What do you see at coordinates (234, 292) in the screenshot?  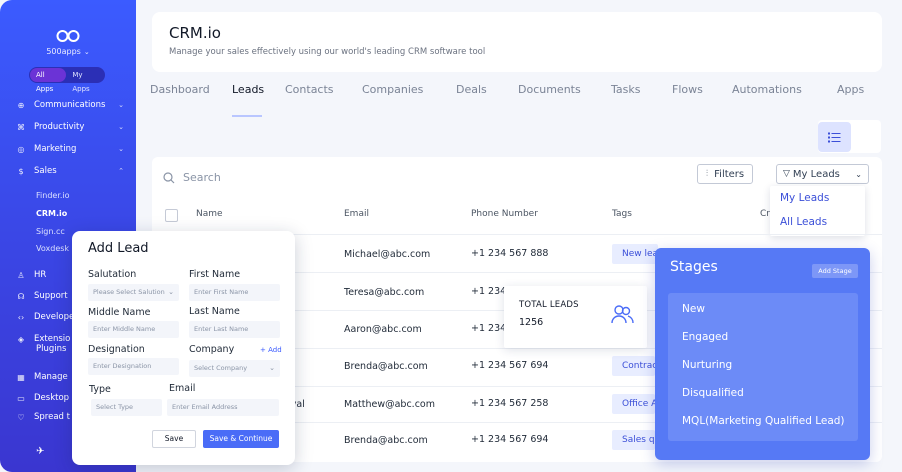 I see `first-name-field: Enter First Name` at bounding box center [234, 292].